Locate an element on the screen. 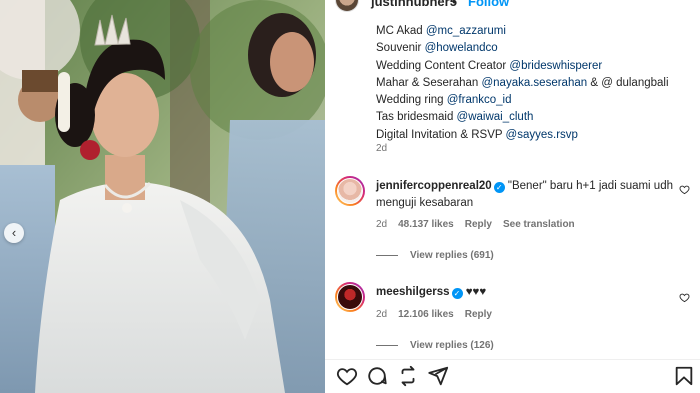  mention-link: @waiwai_cluth is located at coordinates (495, 117).